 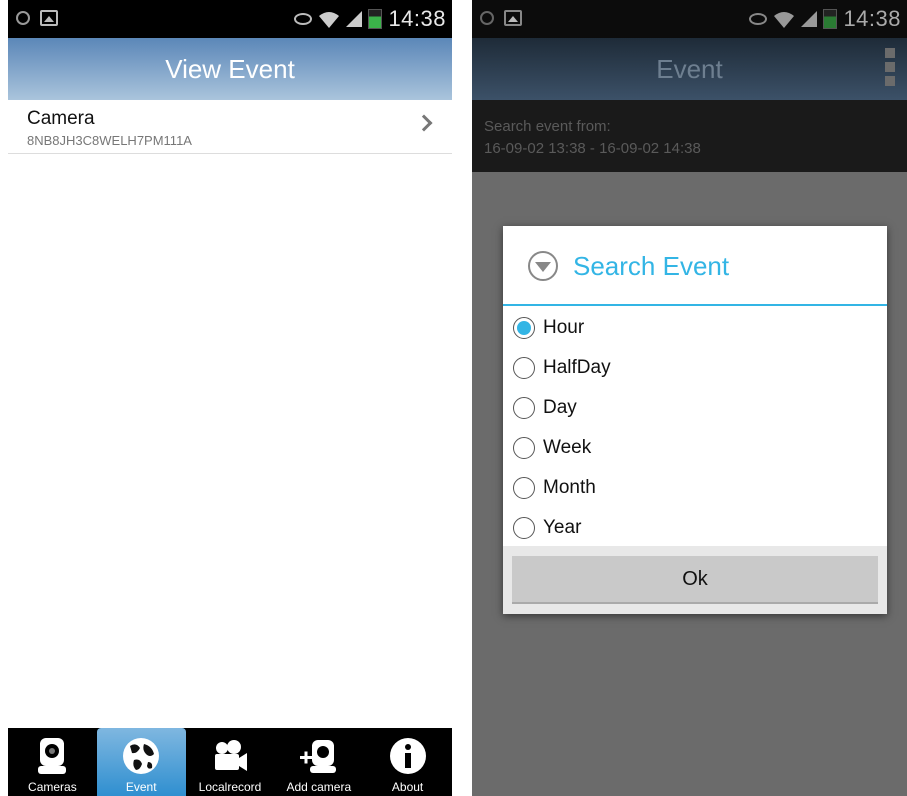 I want to click on nav-label: Localrecord, so click(x=230, y=787).